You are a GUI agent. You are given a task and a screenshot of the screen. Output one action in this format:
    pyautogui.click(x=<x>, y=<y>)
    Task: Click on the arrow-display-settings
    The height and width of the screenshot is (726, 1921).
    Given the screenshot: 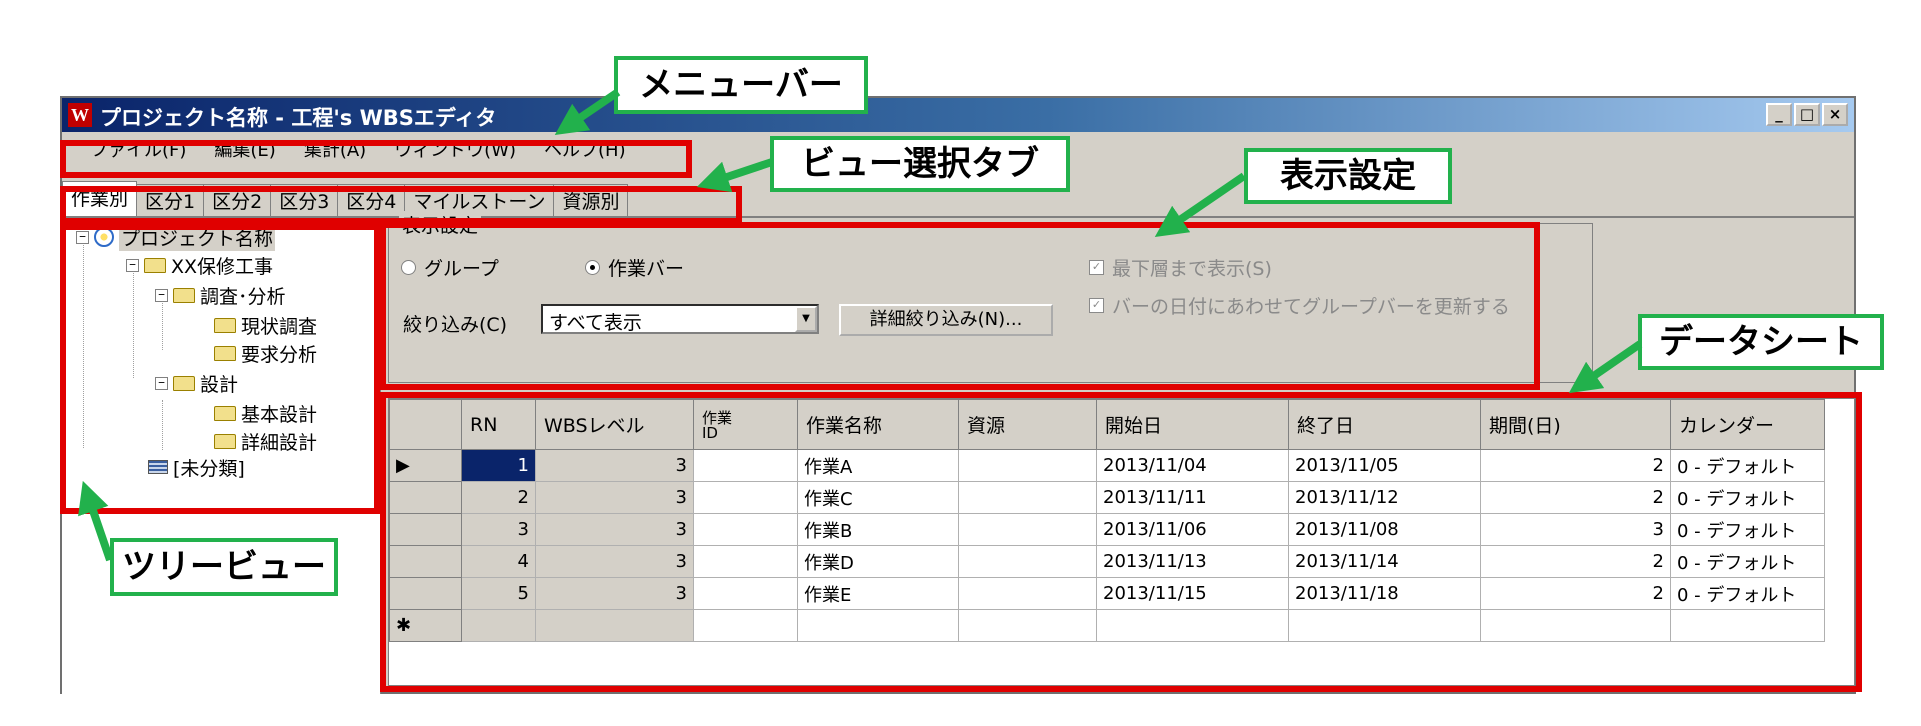 What is the action you would take?
    pyautogui.click(x=1200, y=205)
    